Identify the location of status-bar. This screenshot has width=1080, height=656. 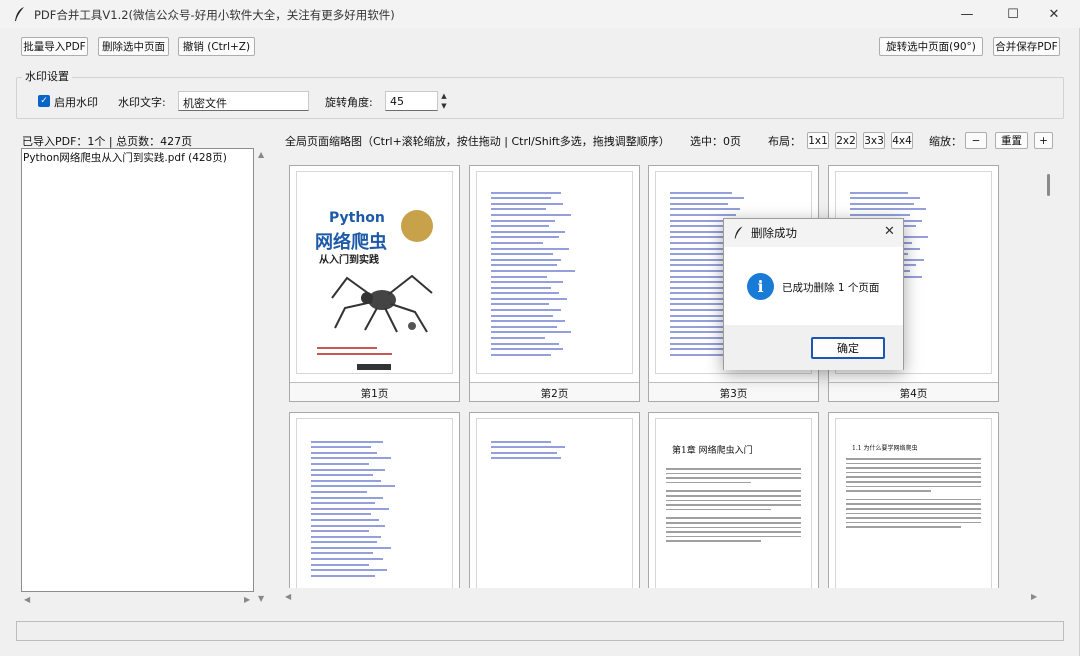
(540, 631).